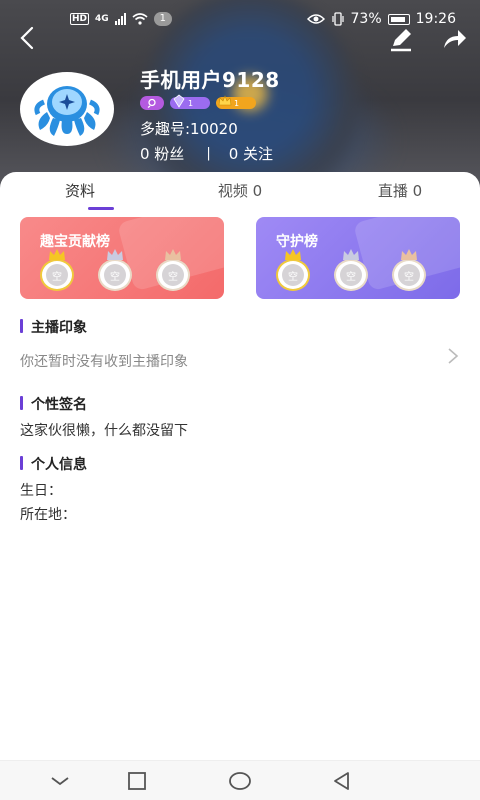 The height and width of the screenshot is (800, 480). Describe the element at coordinates (210, 80) in the screenshot. I see `username: 手机用户9128` at that location.